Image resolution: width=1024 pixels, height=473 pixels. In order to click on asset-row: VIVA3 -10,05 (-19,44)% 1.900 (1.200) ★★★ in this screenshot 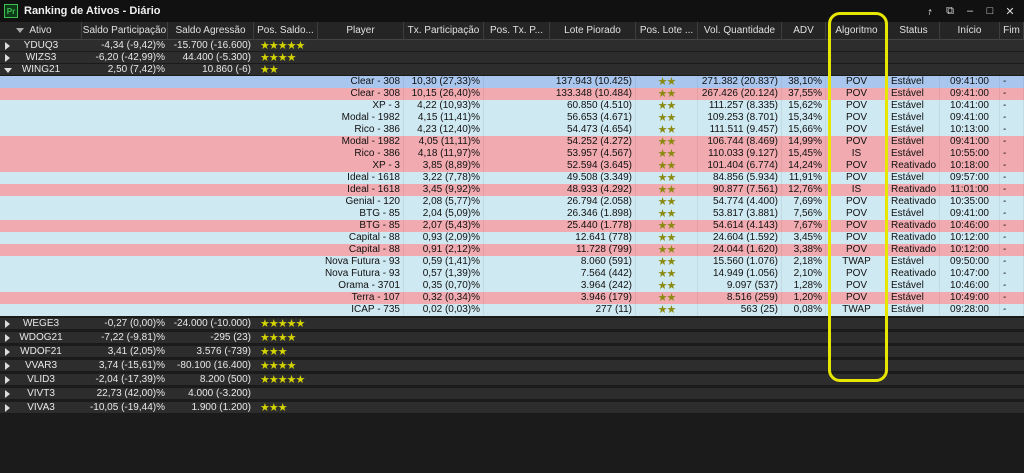, I will do `click(512, 408)`.